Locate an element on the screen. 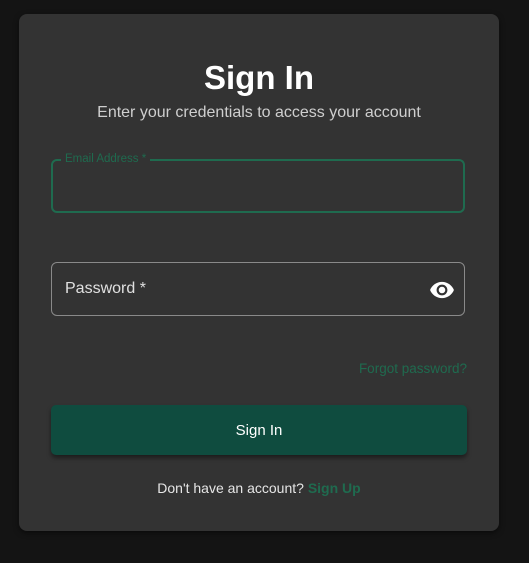 Image resolution: width=529 pixels, height=563 pixels. signup-prompt: Don't have an account? Sign Up is located at coordinates (259, 488).